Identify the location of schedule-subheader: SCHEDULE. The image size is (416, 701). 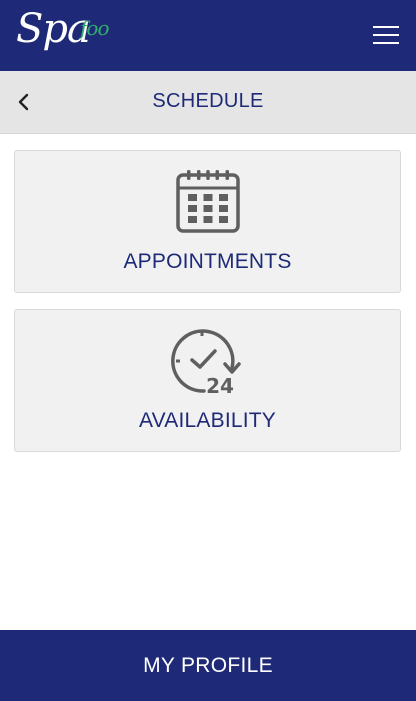
(208, 102).